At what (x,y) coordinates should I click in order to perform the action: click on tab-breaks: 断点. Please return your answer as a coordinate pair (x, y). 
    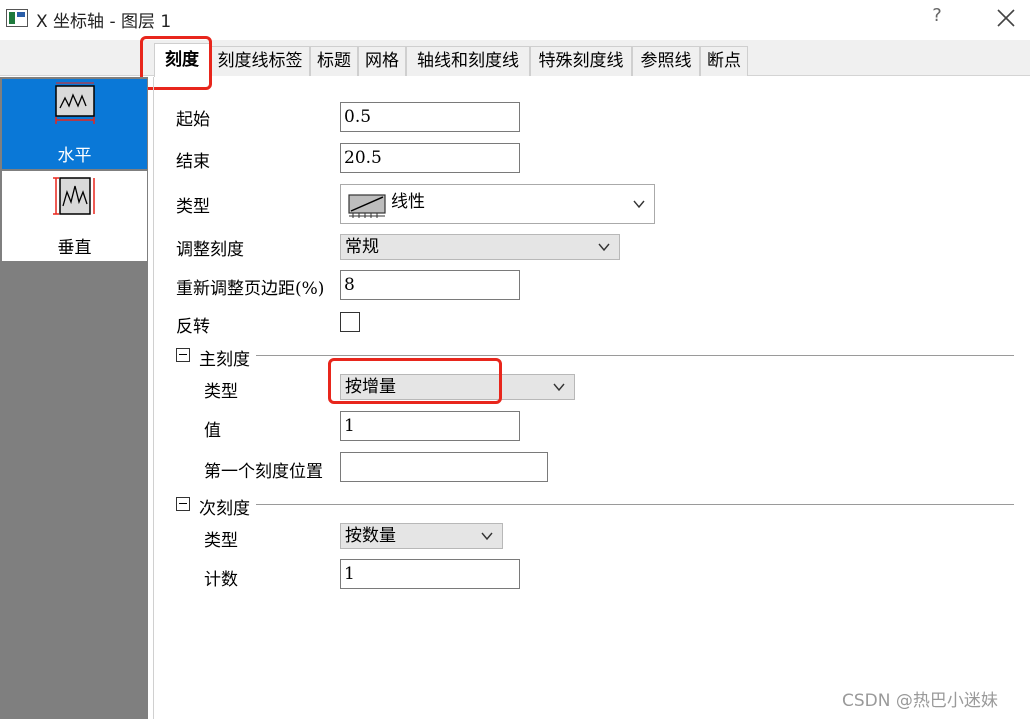
    Looking at the image, I should click on (724, 61).